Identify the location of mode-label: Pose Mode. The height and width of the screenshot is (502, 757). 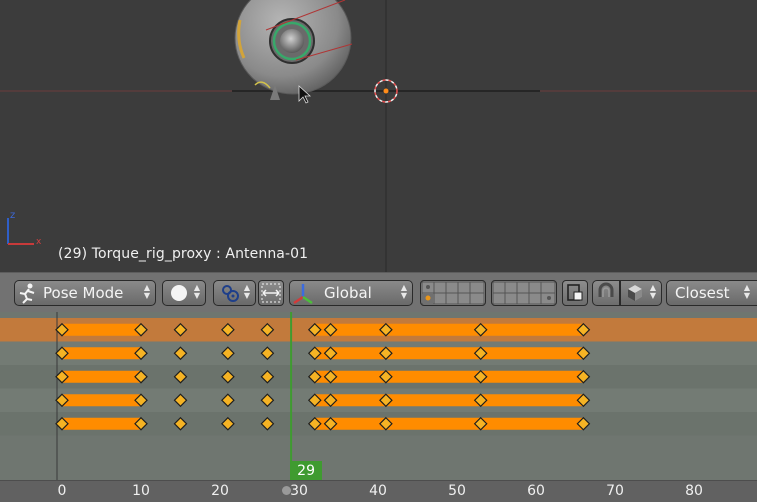
(83, 293).